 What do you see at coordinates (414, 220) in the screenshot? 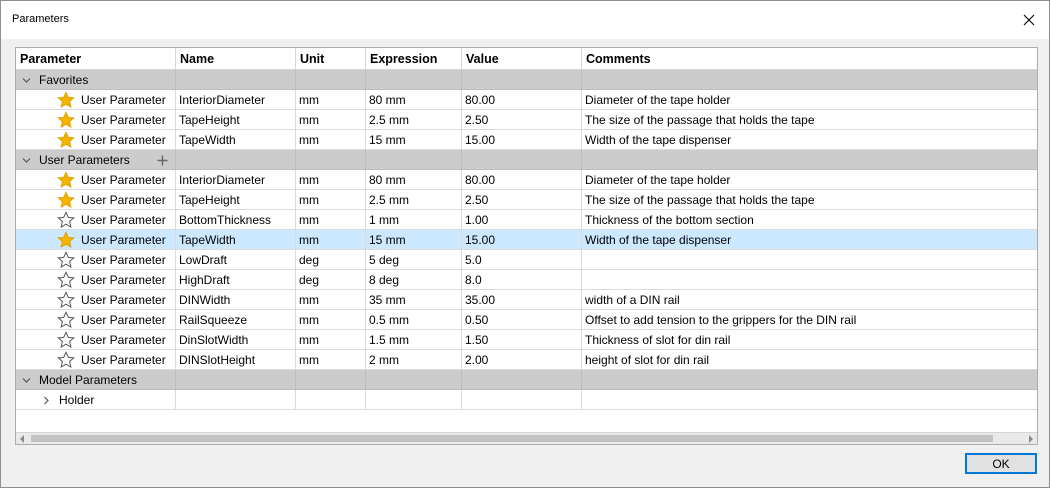
I see `cell-expression: 1 mm` at bounding box center [414, 220].